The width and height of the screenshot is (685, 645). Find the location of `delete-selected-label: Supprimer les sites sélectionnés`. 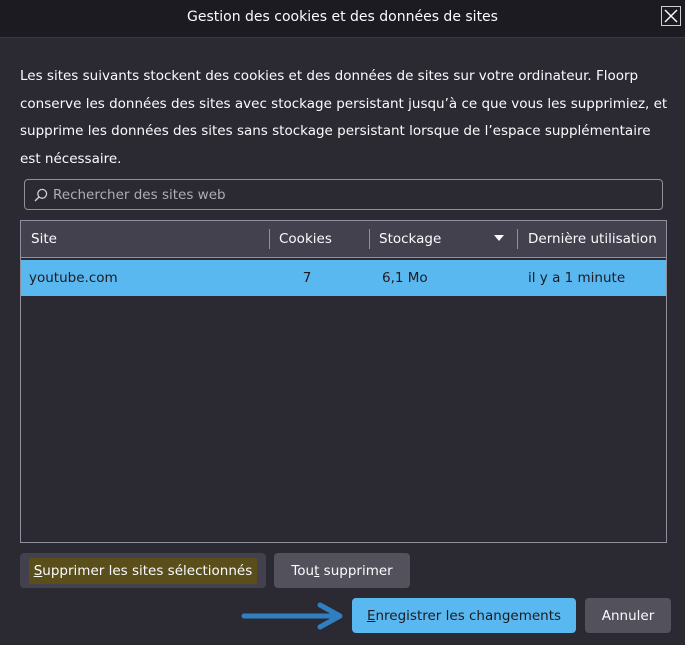

delete-selected-label: Supprimer les sites sélectionnés is located at coordinates (143, 570).